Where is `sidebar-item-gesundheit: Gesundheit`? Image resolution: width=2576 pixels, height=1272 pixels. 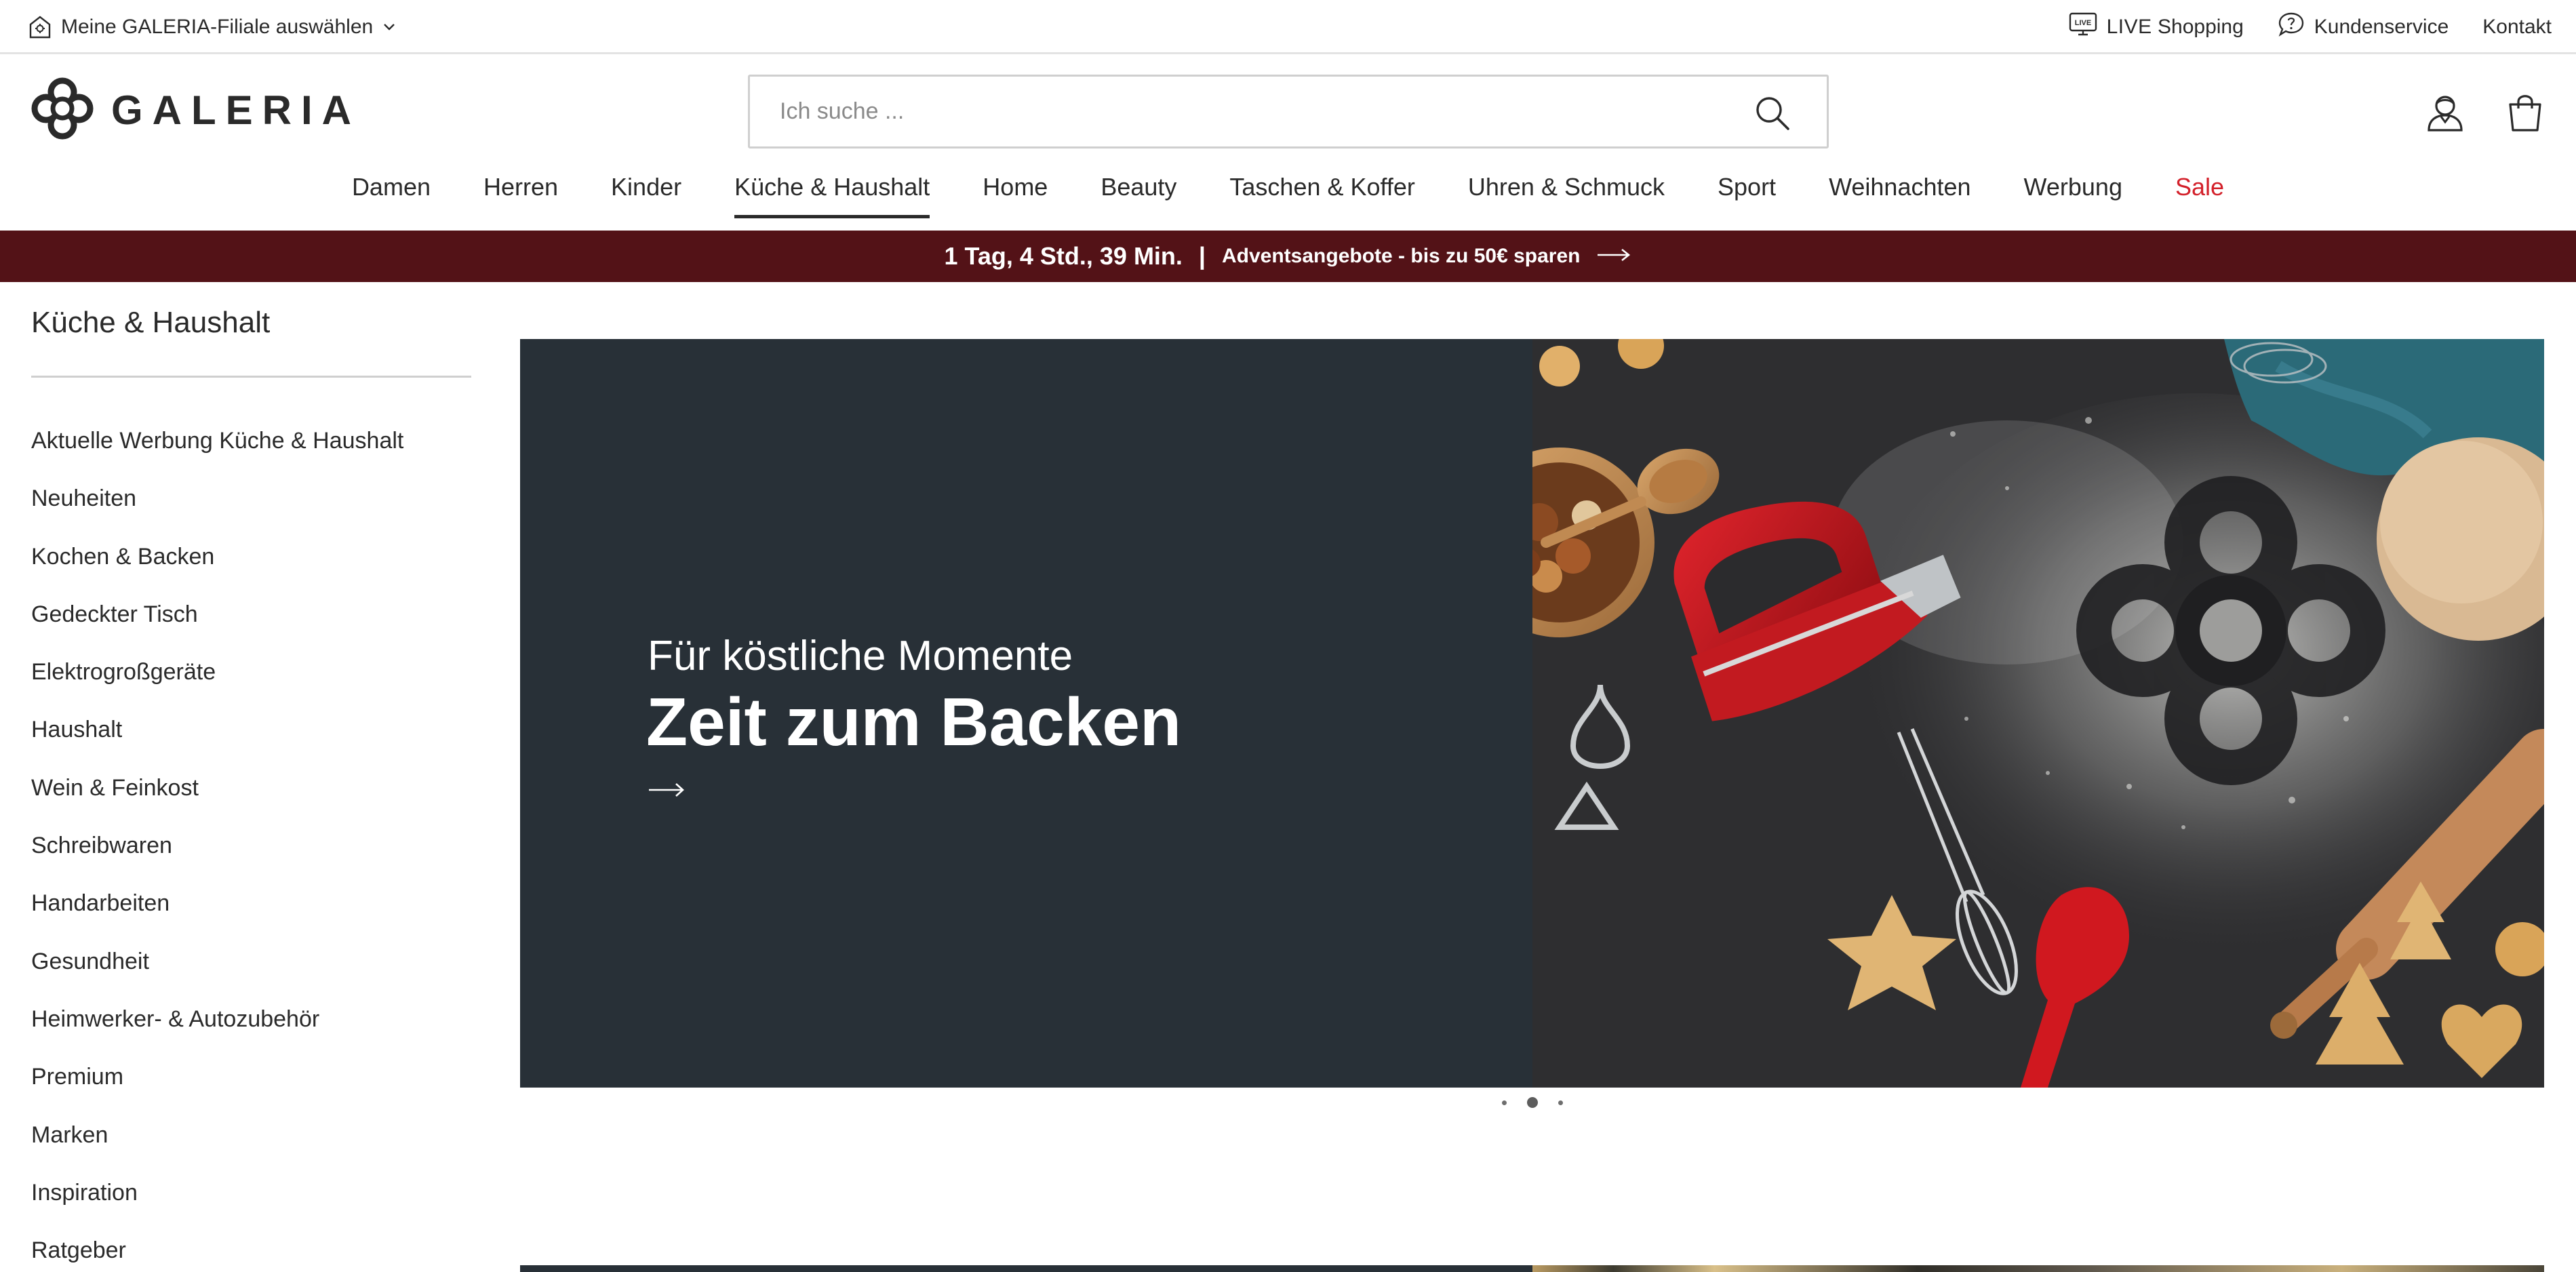
sidebar-item-gesundheit: Gesundheit is located at coordinates (251, 973).